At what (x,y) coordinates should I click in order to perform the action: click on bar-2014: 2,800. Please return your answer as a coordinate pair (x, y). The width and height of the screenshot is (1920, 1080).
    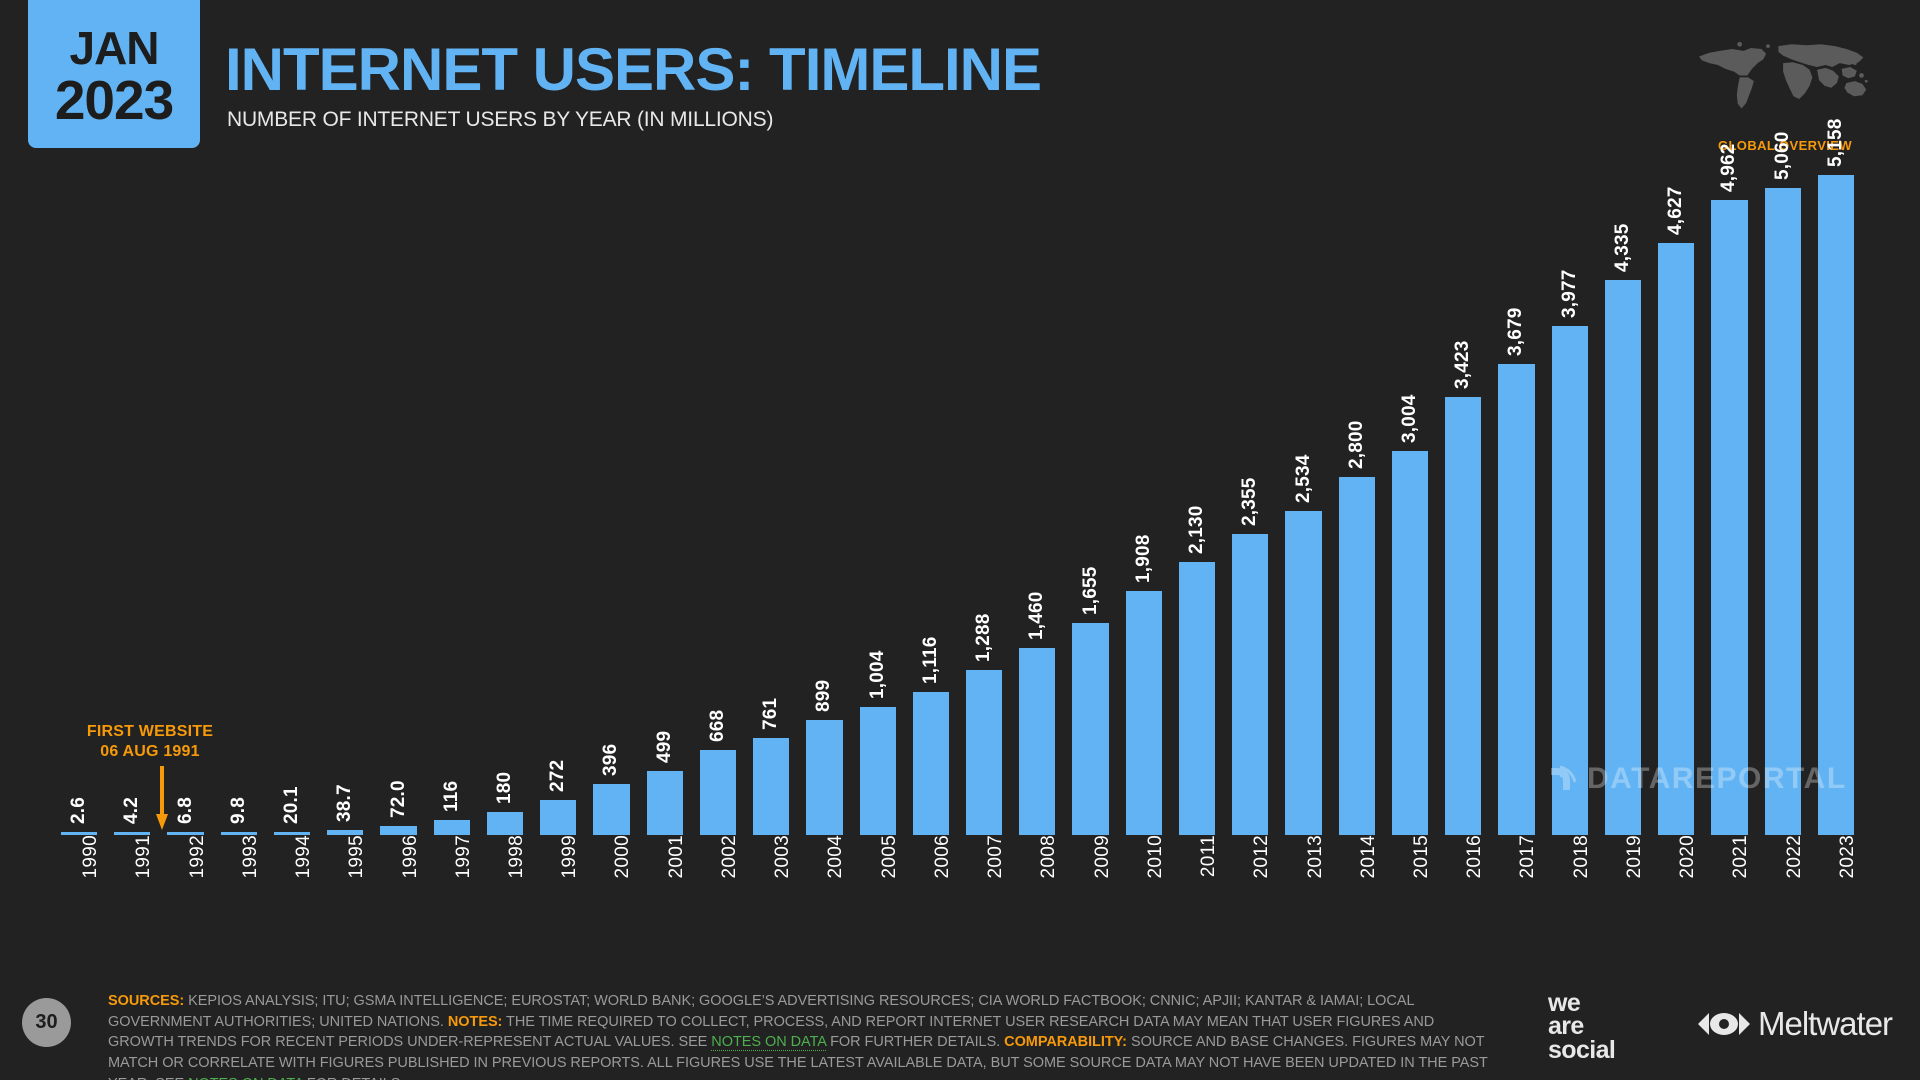
    Looking at the image, I should click on (1356, 627).